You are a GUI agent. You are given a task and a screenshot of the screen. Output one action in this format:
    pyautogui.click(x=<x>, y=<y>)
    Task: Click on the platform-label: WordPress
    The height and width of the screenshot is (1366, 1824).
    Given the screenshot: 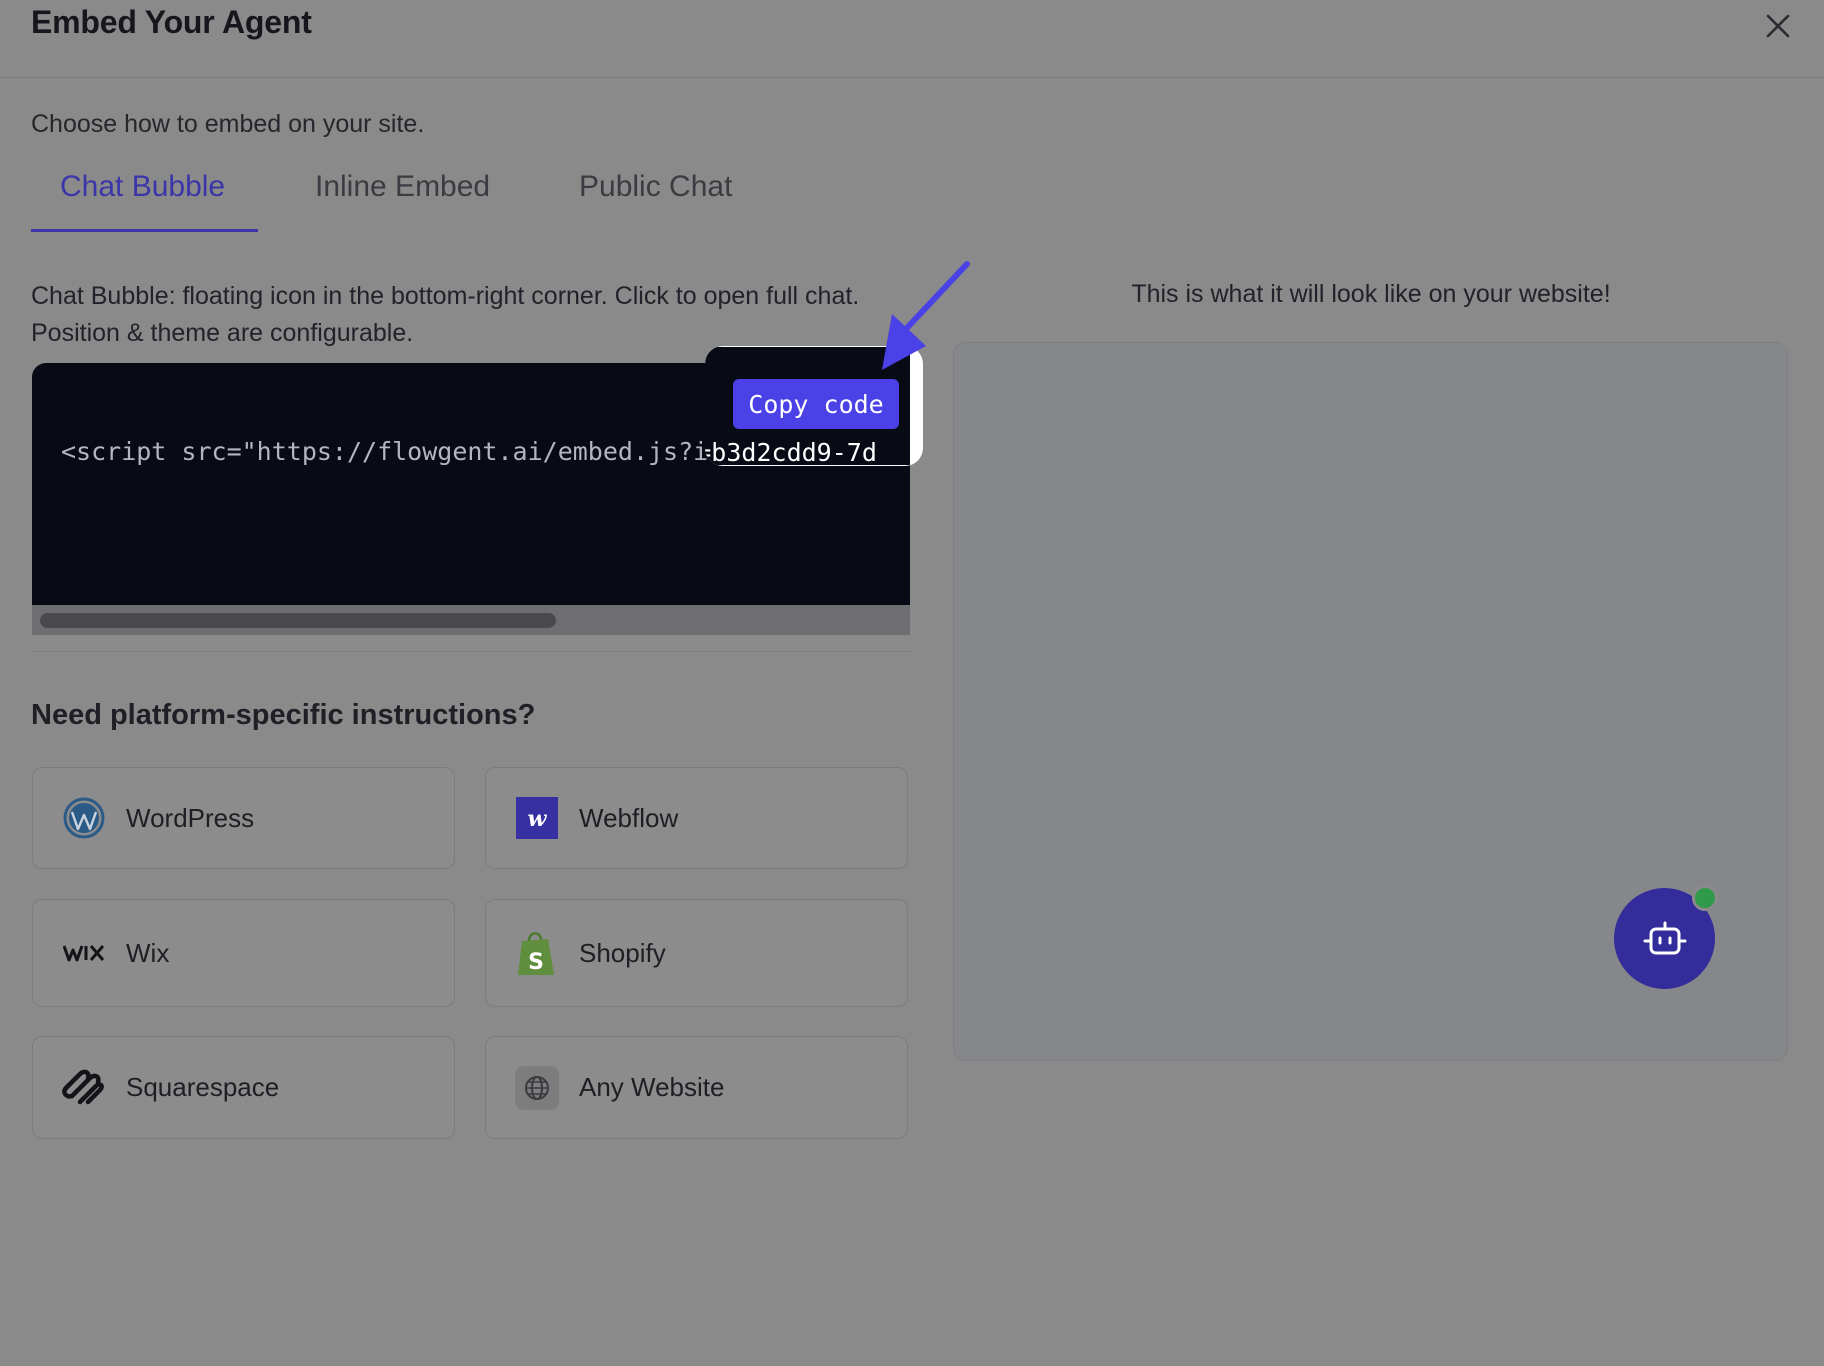 What is the action you would take?
    pyautogui.click(x=190, y=817)
    